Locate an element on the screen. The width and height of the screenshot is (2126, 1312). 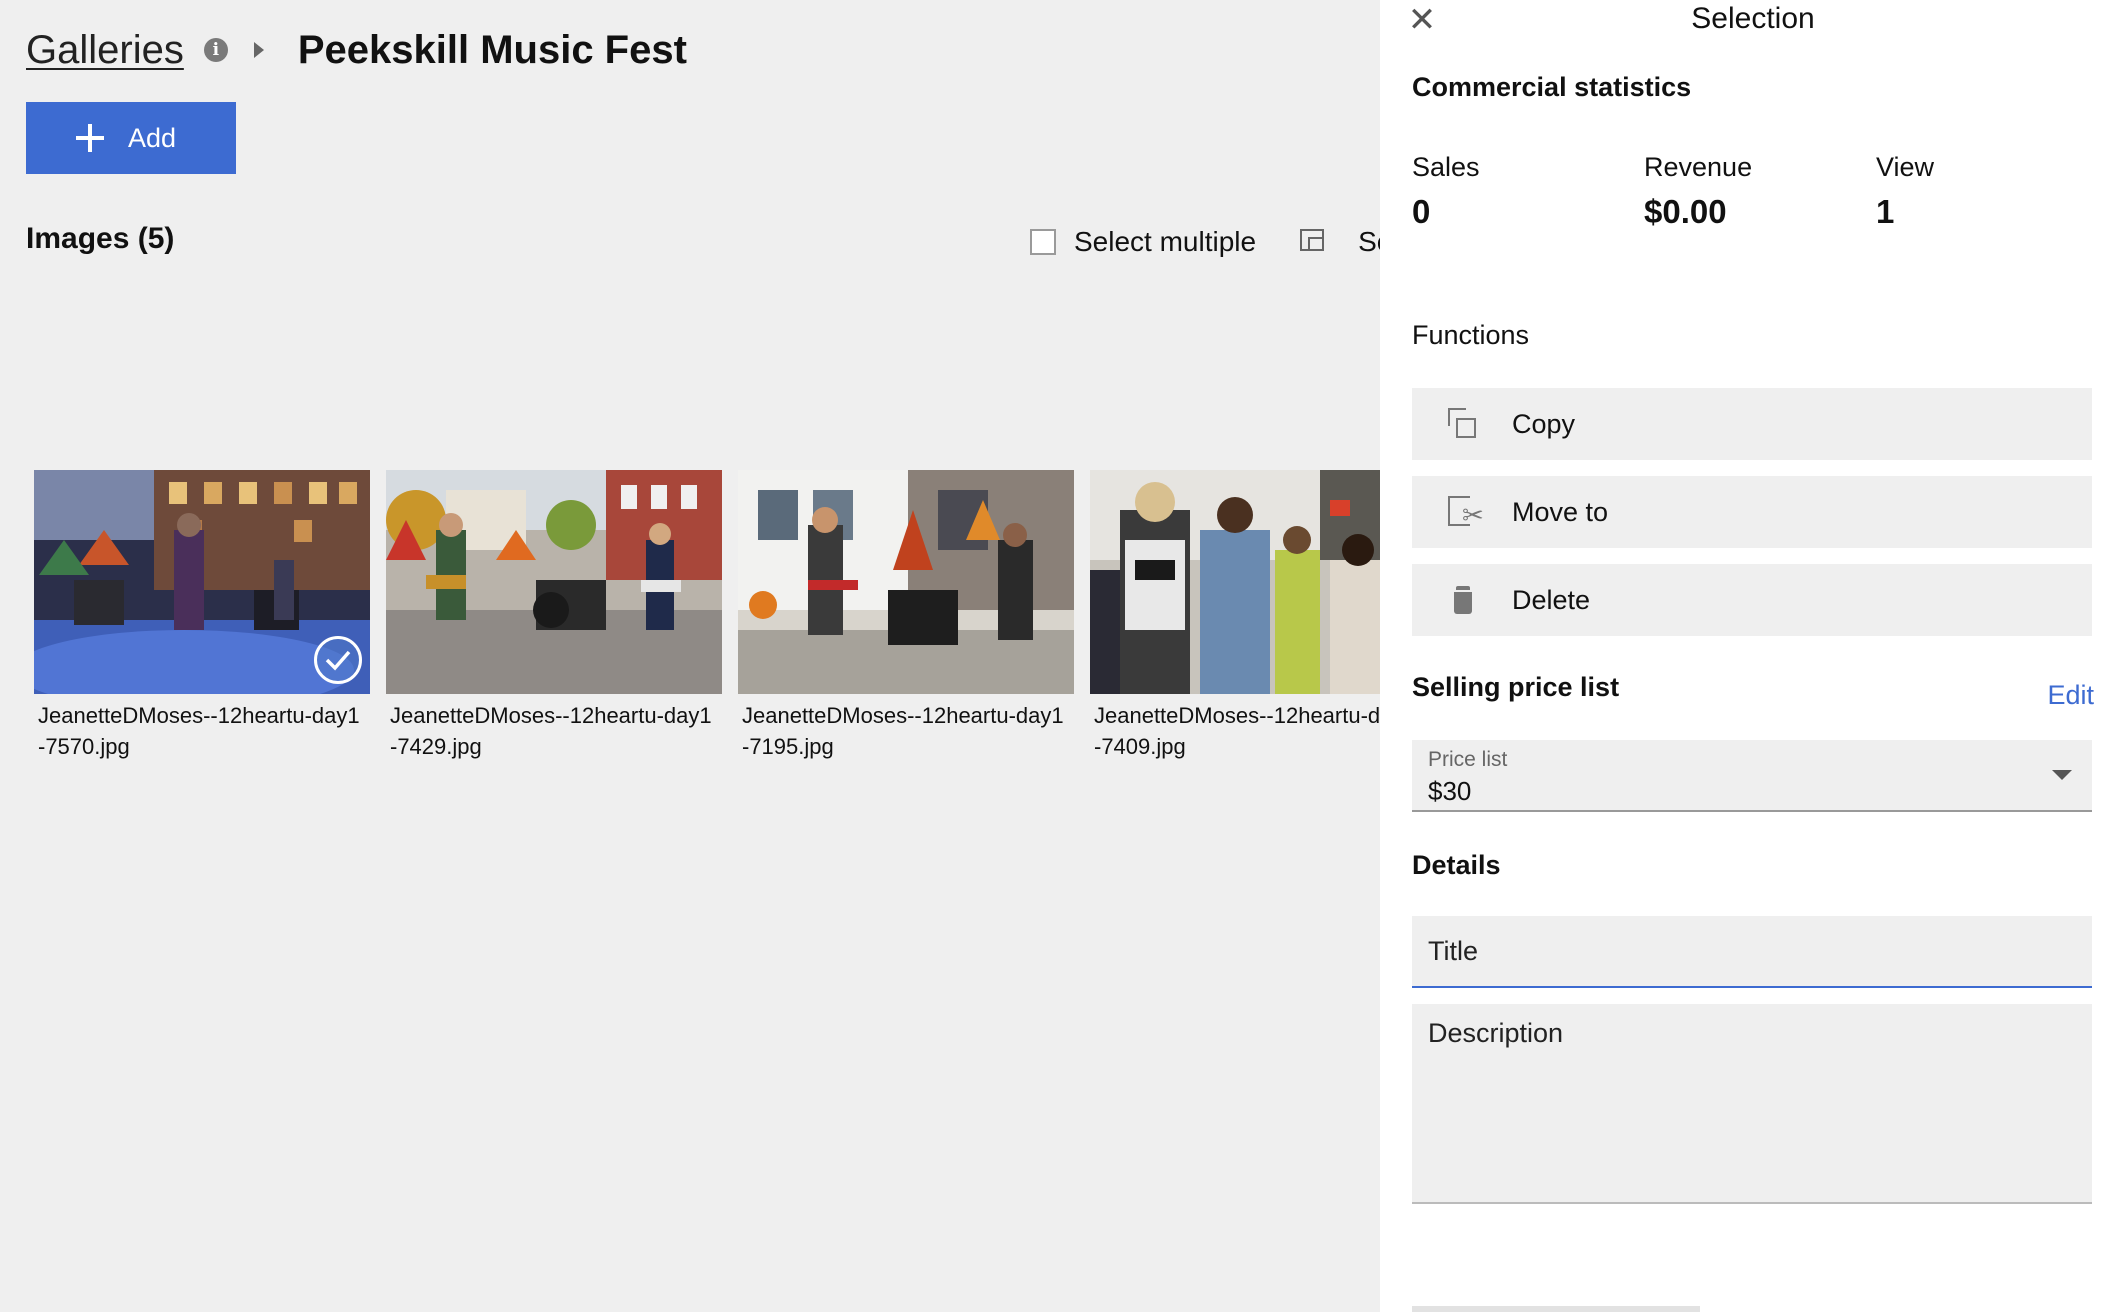
stat-value: $0.00 is located at coordinates (1685, 211).